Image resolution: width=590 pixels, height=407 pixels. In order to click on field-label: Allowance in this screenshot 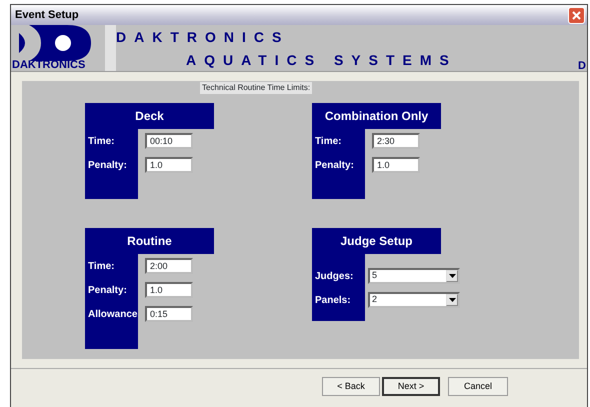, I will do `click(111, 314)`.